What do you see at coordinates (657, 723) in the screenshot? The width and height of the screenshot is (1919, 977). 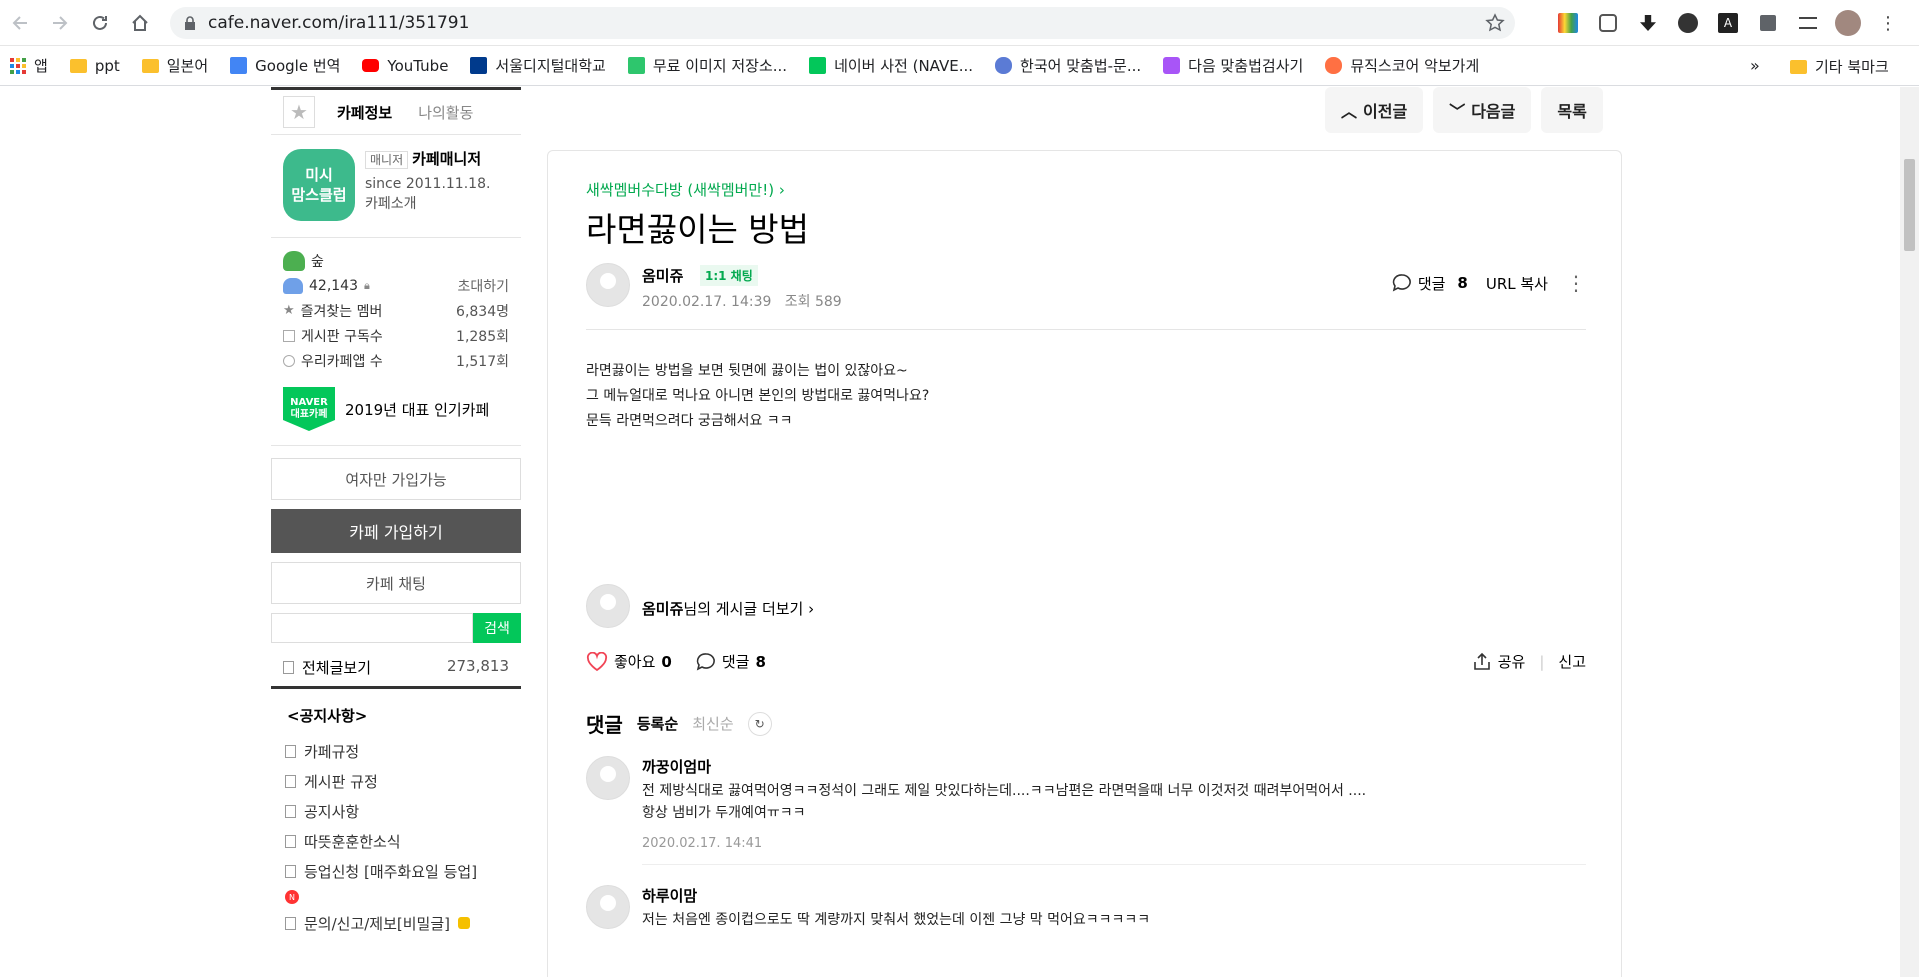 I see `sort-registered: 등록순` at bounding box center [657, 723].